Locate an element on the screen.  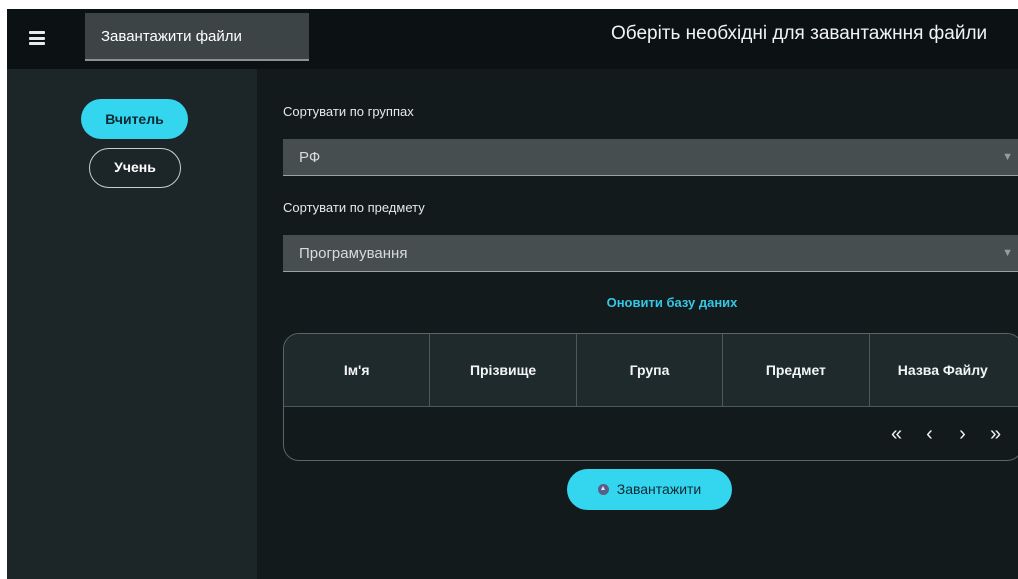
pagination: « ‹ › » is located at coordinates (946, 434).